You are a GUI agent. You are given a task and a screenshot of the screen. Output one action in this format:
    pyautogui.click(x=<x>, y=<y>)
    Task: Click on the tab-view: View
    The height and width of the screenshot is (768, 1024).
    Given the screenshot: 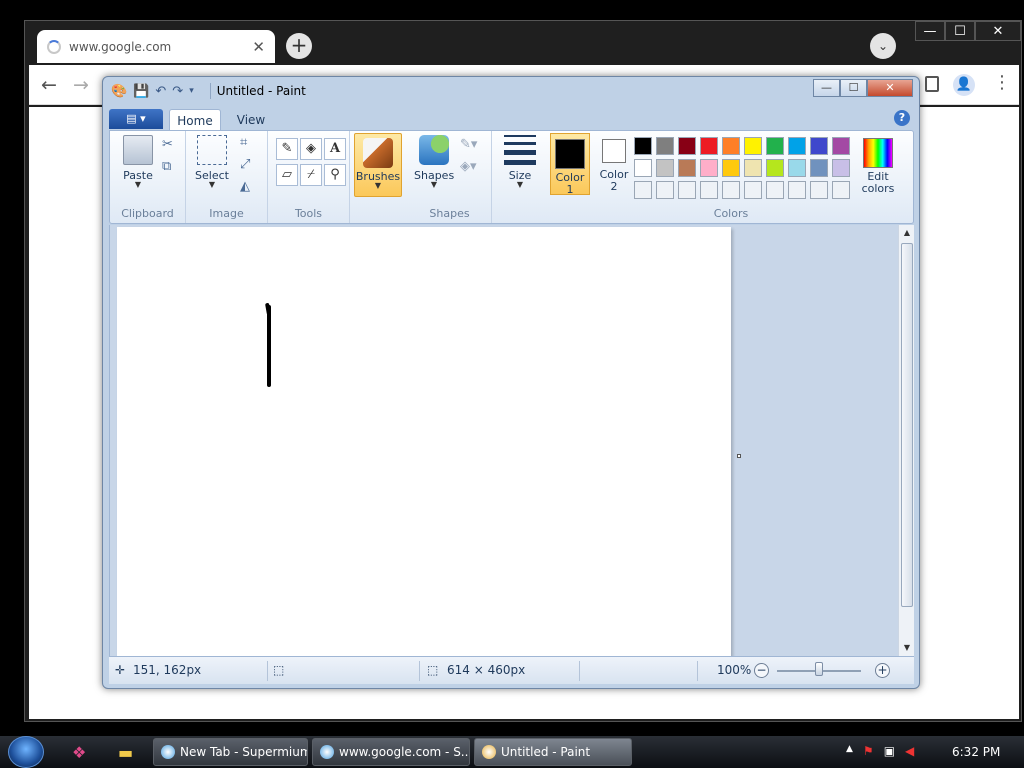 What is the action you would take?
    pyautogui.click(x=251, y=120)
    